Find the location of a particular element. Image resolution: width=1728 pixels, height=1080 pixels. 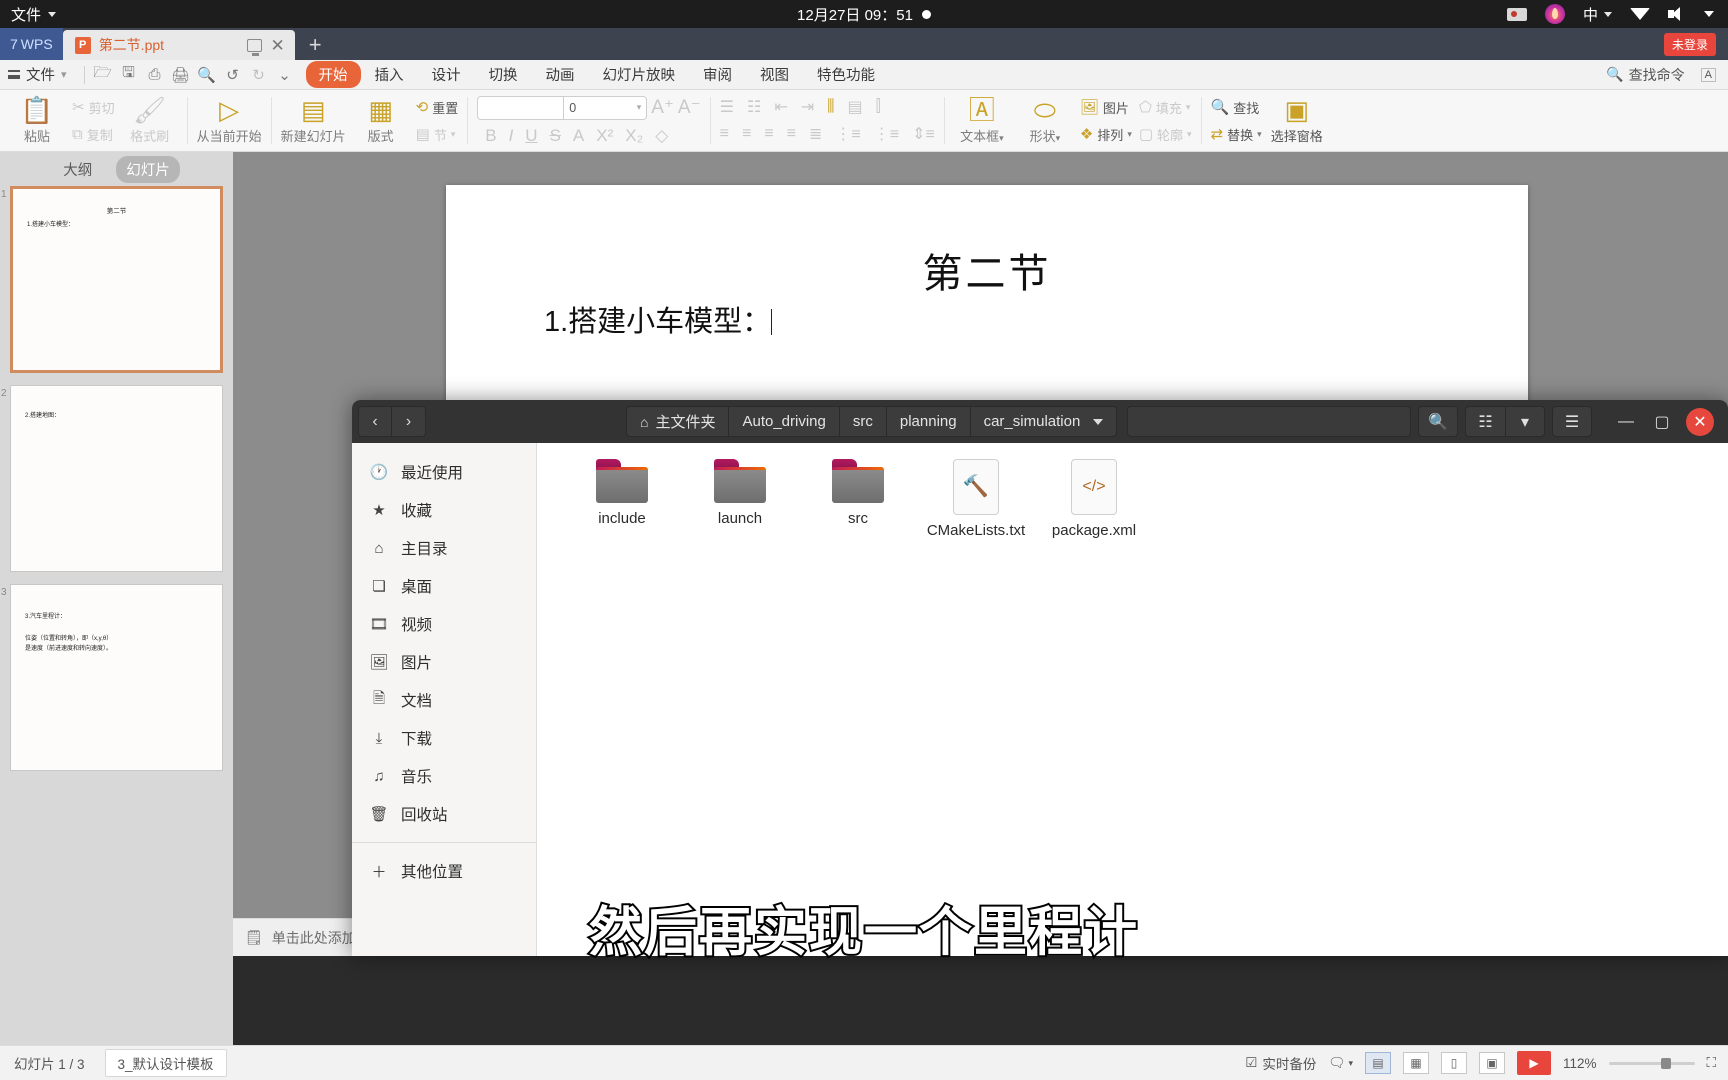

backup-status: ☑ 实时备份 is located at coordinates (1280, 1063).